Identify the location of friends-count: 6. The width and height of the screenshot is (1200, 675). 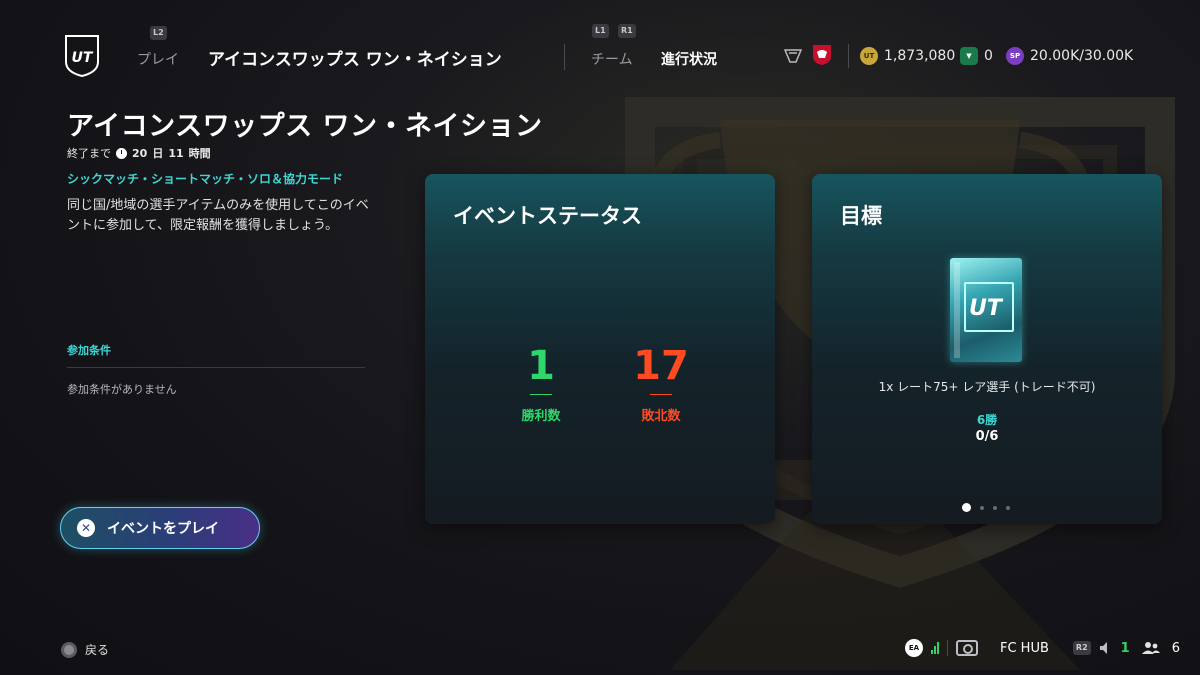
(1175, 648).